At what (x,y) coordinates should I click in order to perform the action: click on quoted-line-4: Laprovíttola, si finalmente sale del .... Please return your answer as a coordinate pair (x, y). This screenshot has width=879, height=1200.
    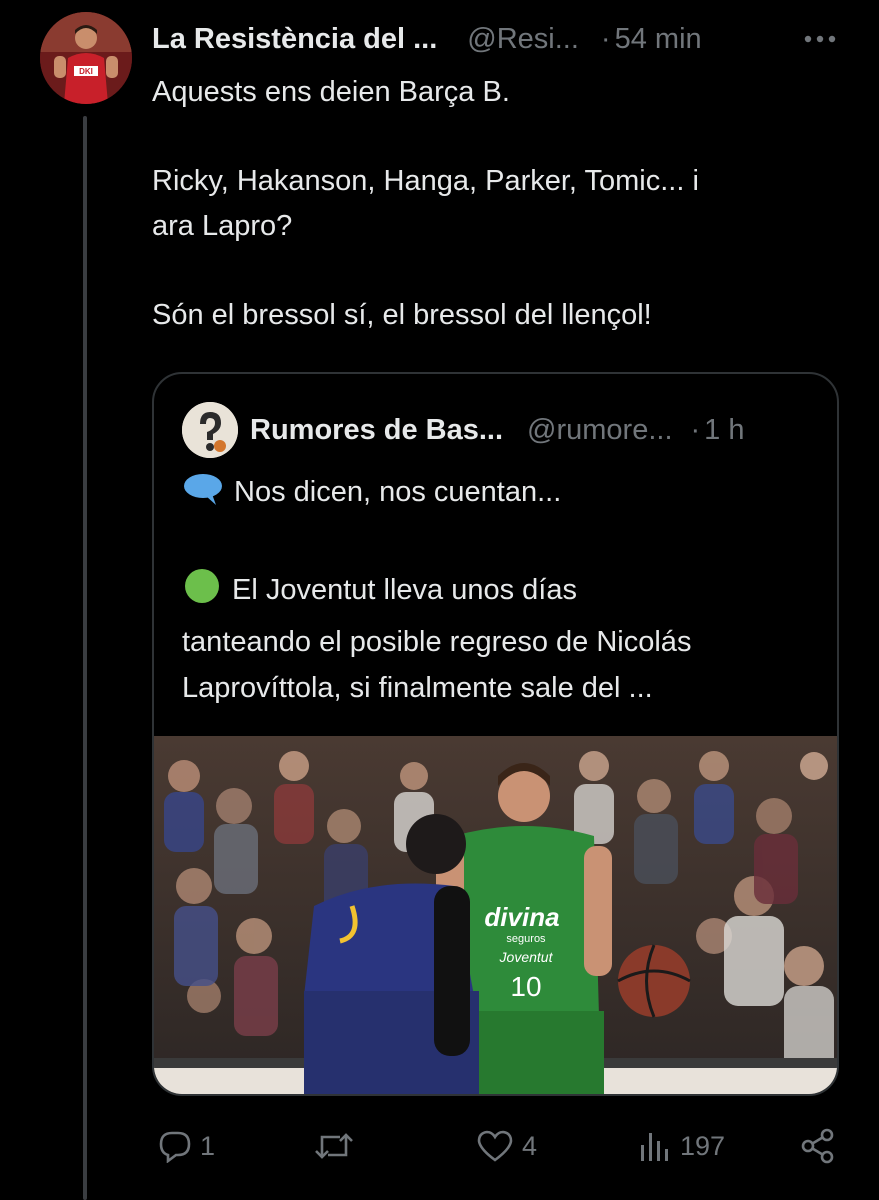
    Looking at the image, I should click on (417, 688).